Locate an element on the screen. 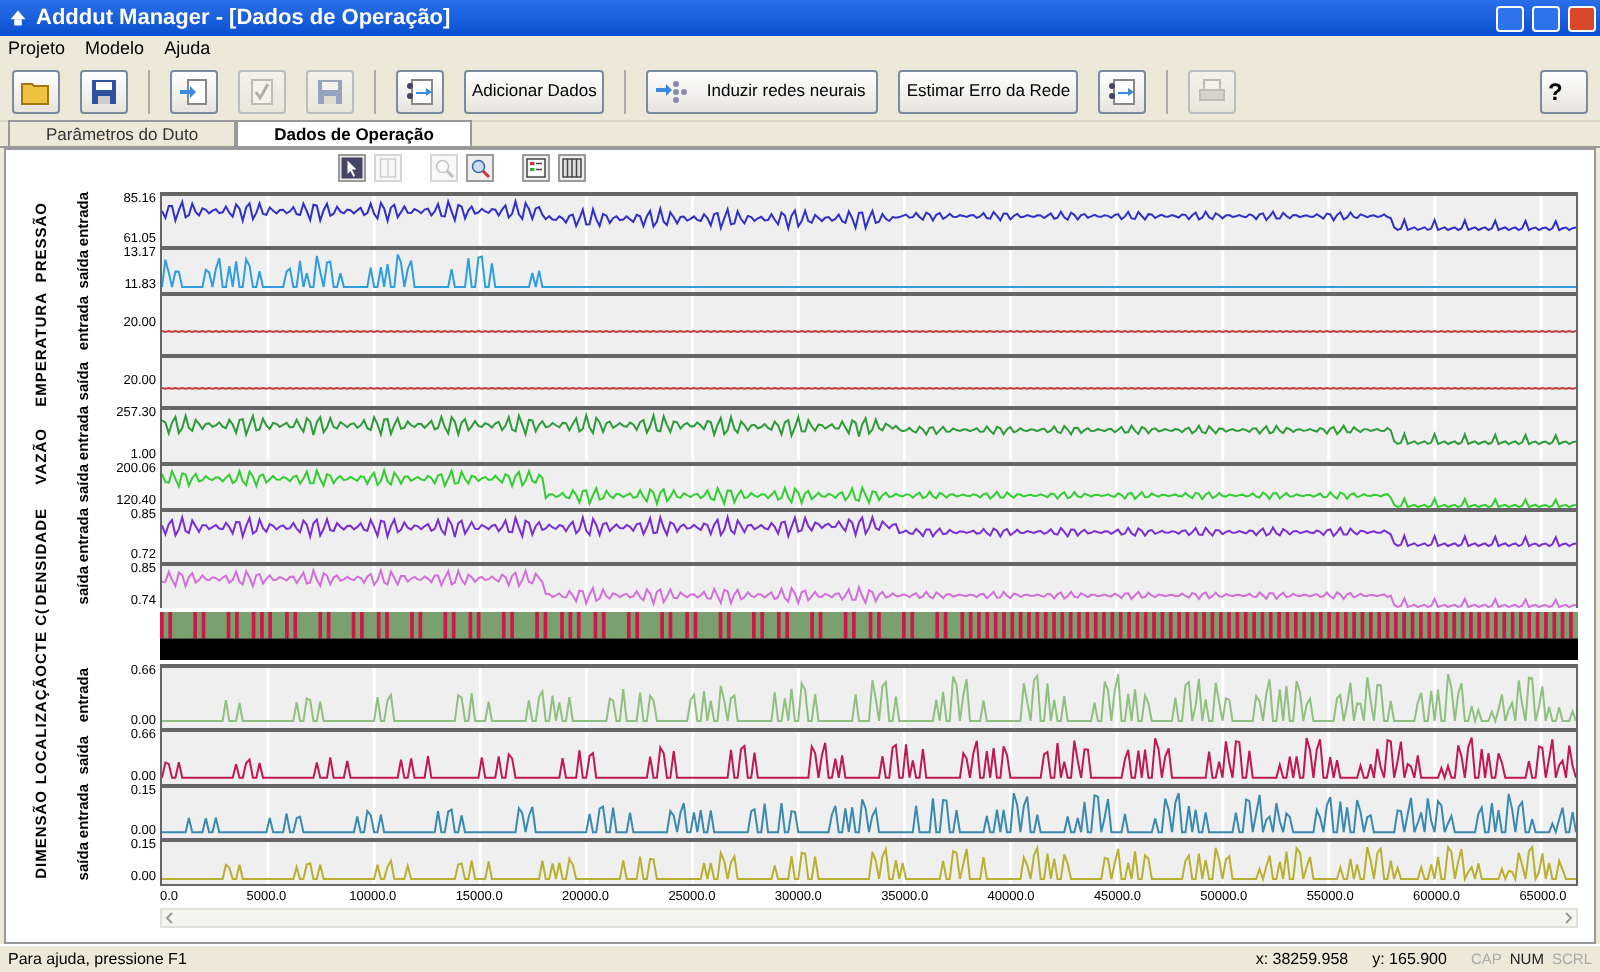  magnifier-button is located at coordinates (480, 168).